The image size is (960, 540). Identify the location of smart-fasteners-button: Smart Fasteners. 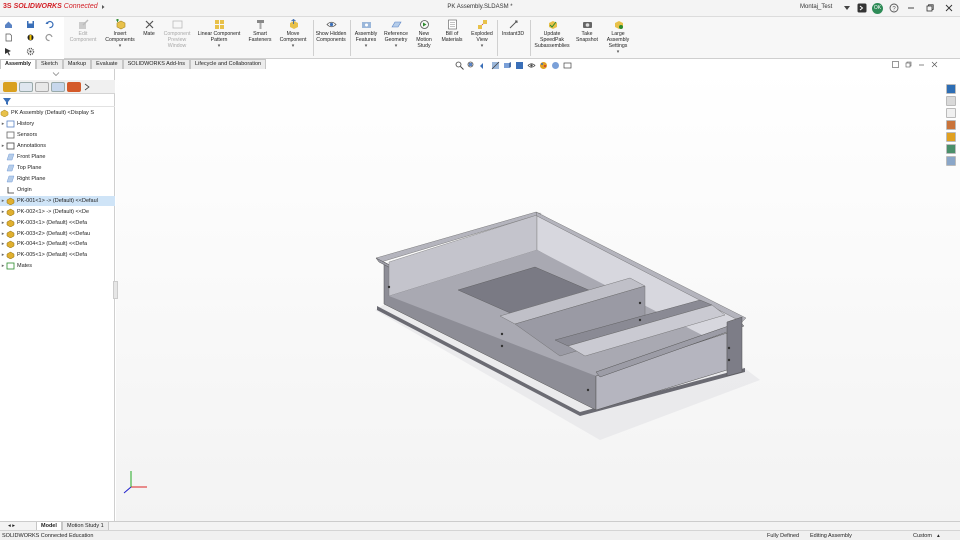
(260, 31).